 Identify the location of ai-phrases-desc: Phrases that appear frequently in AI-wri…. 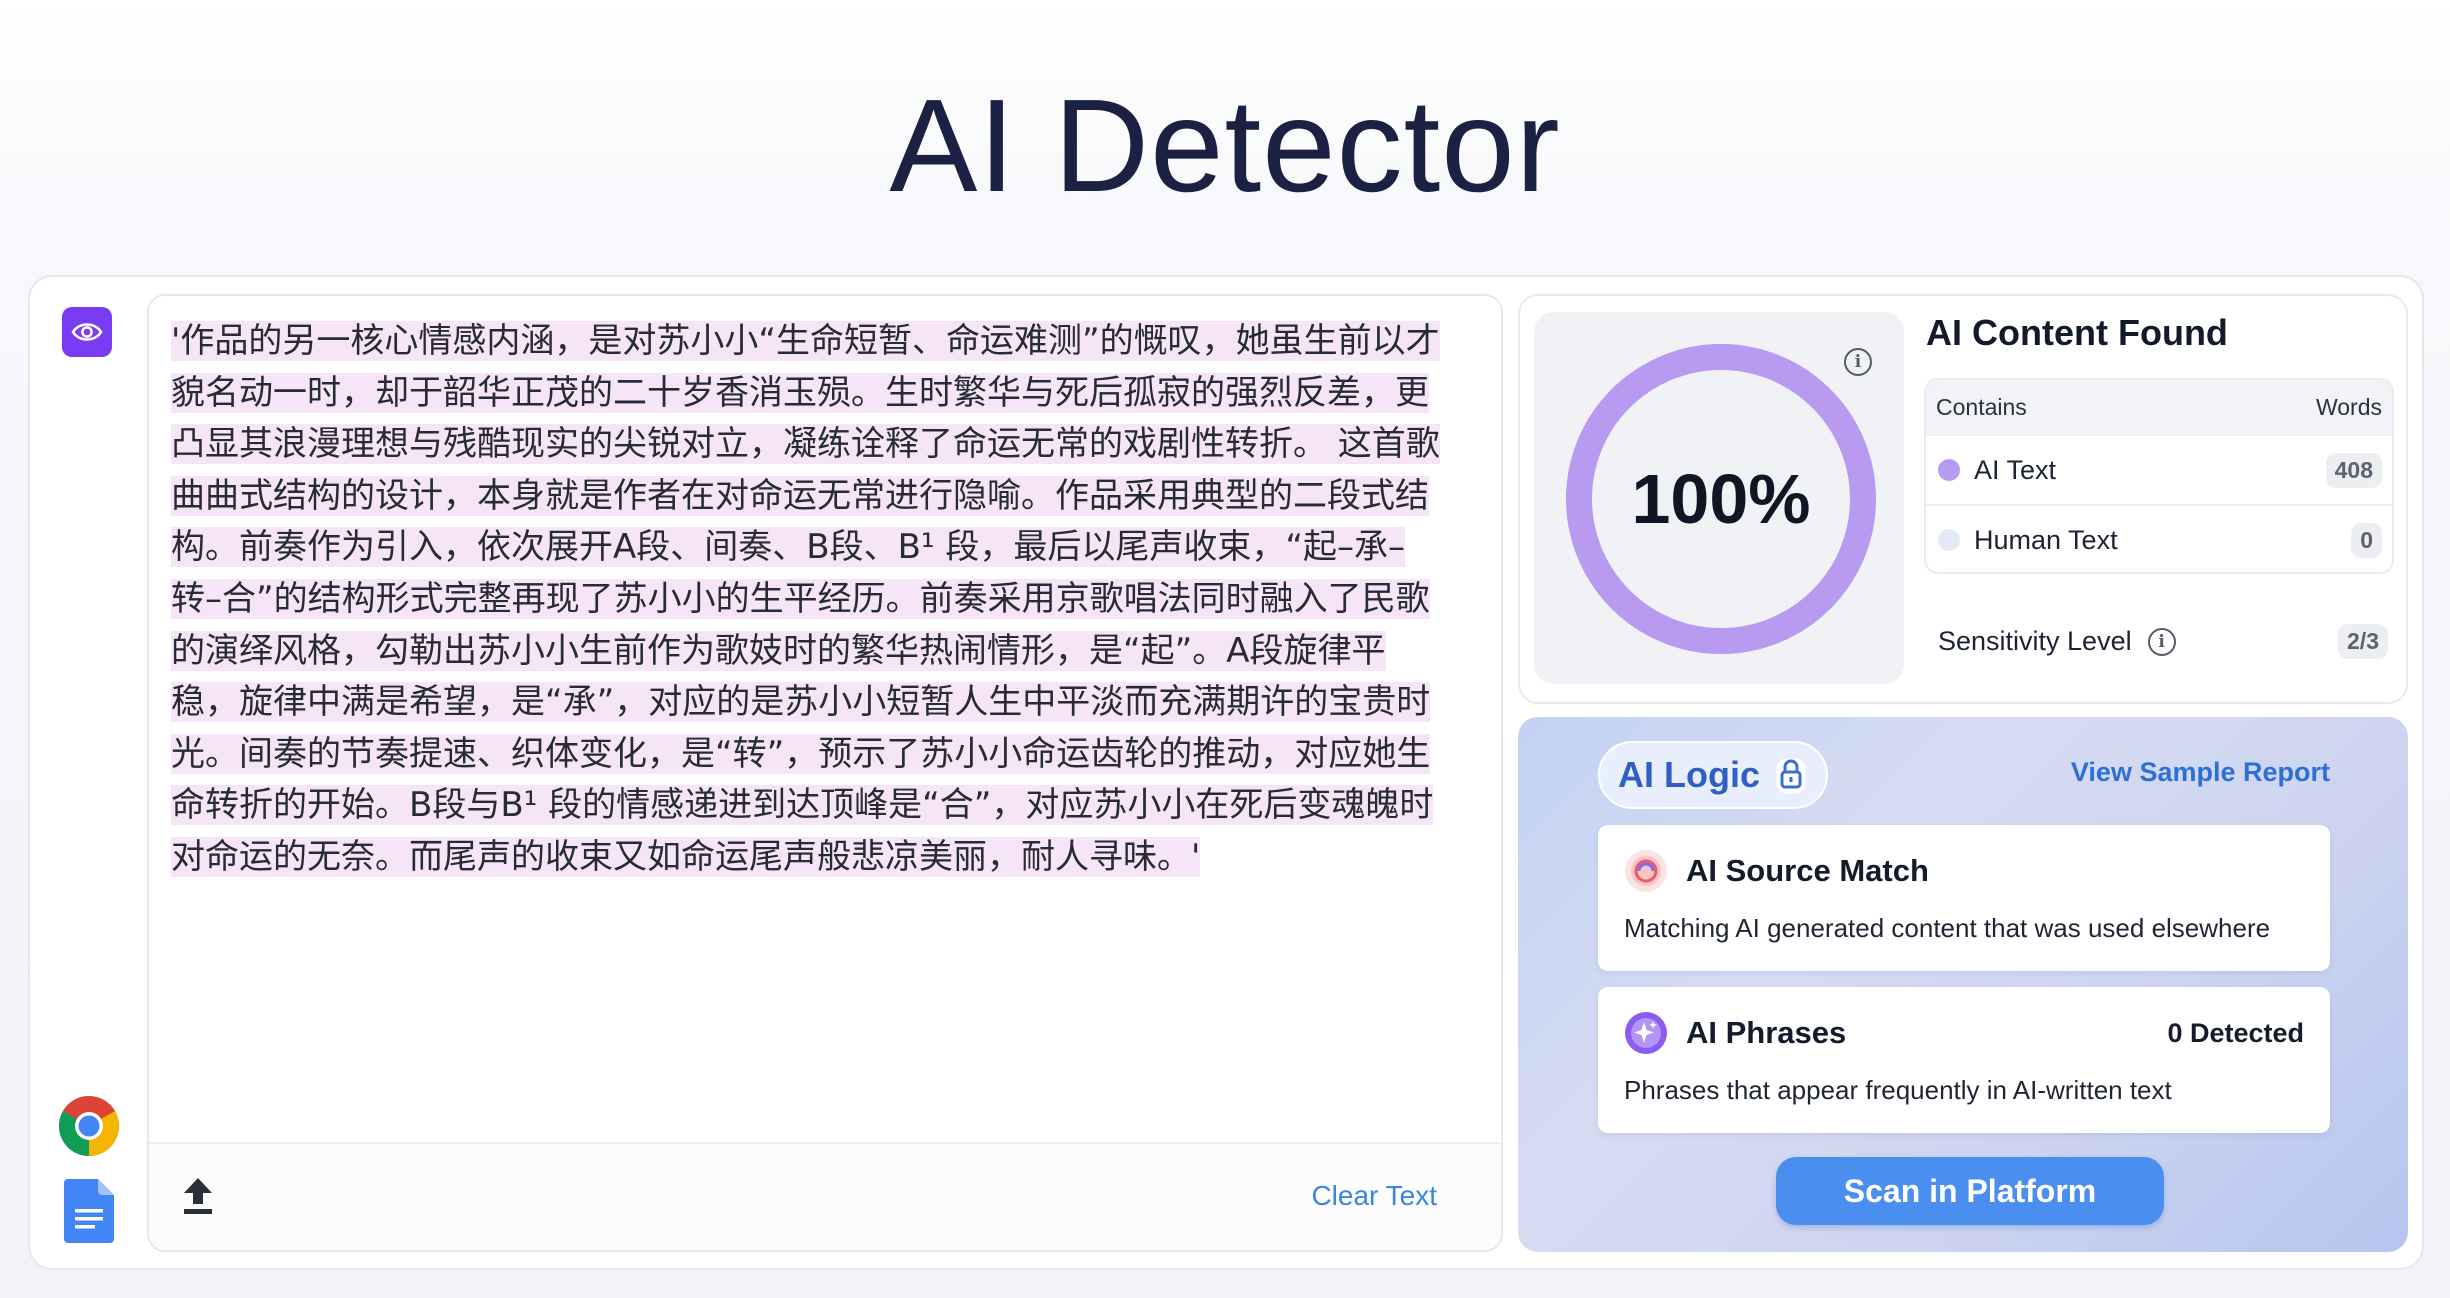
(1898, 1090).